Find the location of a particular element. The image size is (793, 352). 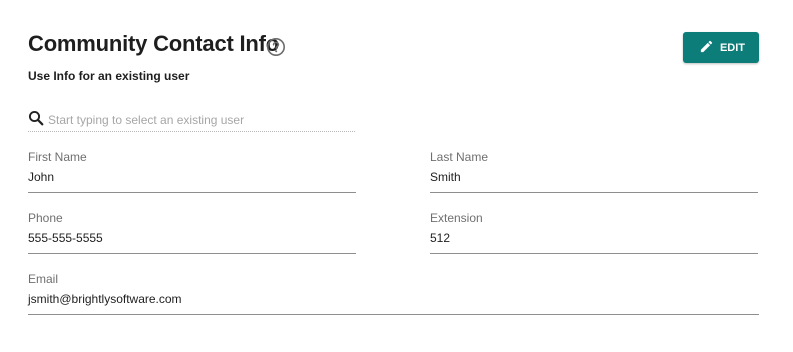

extension-label: Extension is located at coordinates (456, 218).